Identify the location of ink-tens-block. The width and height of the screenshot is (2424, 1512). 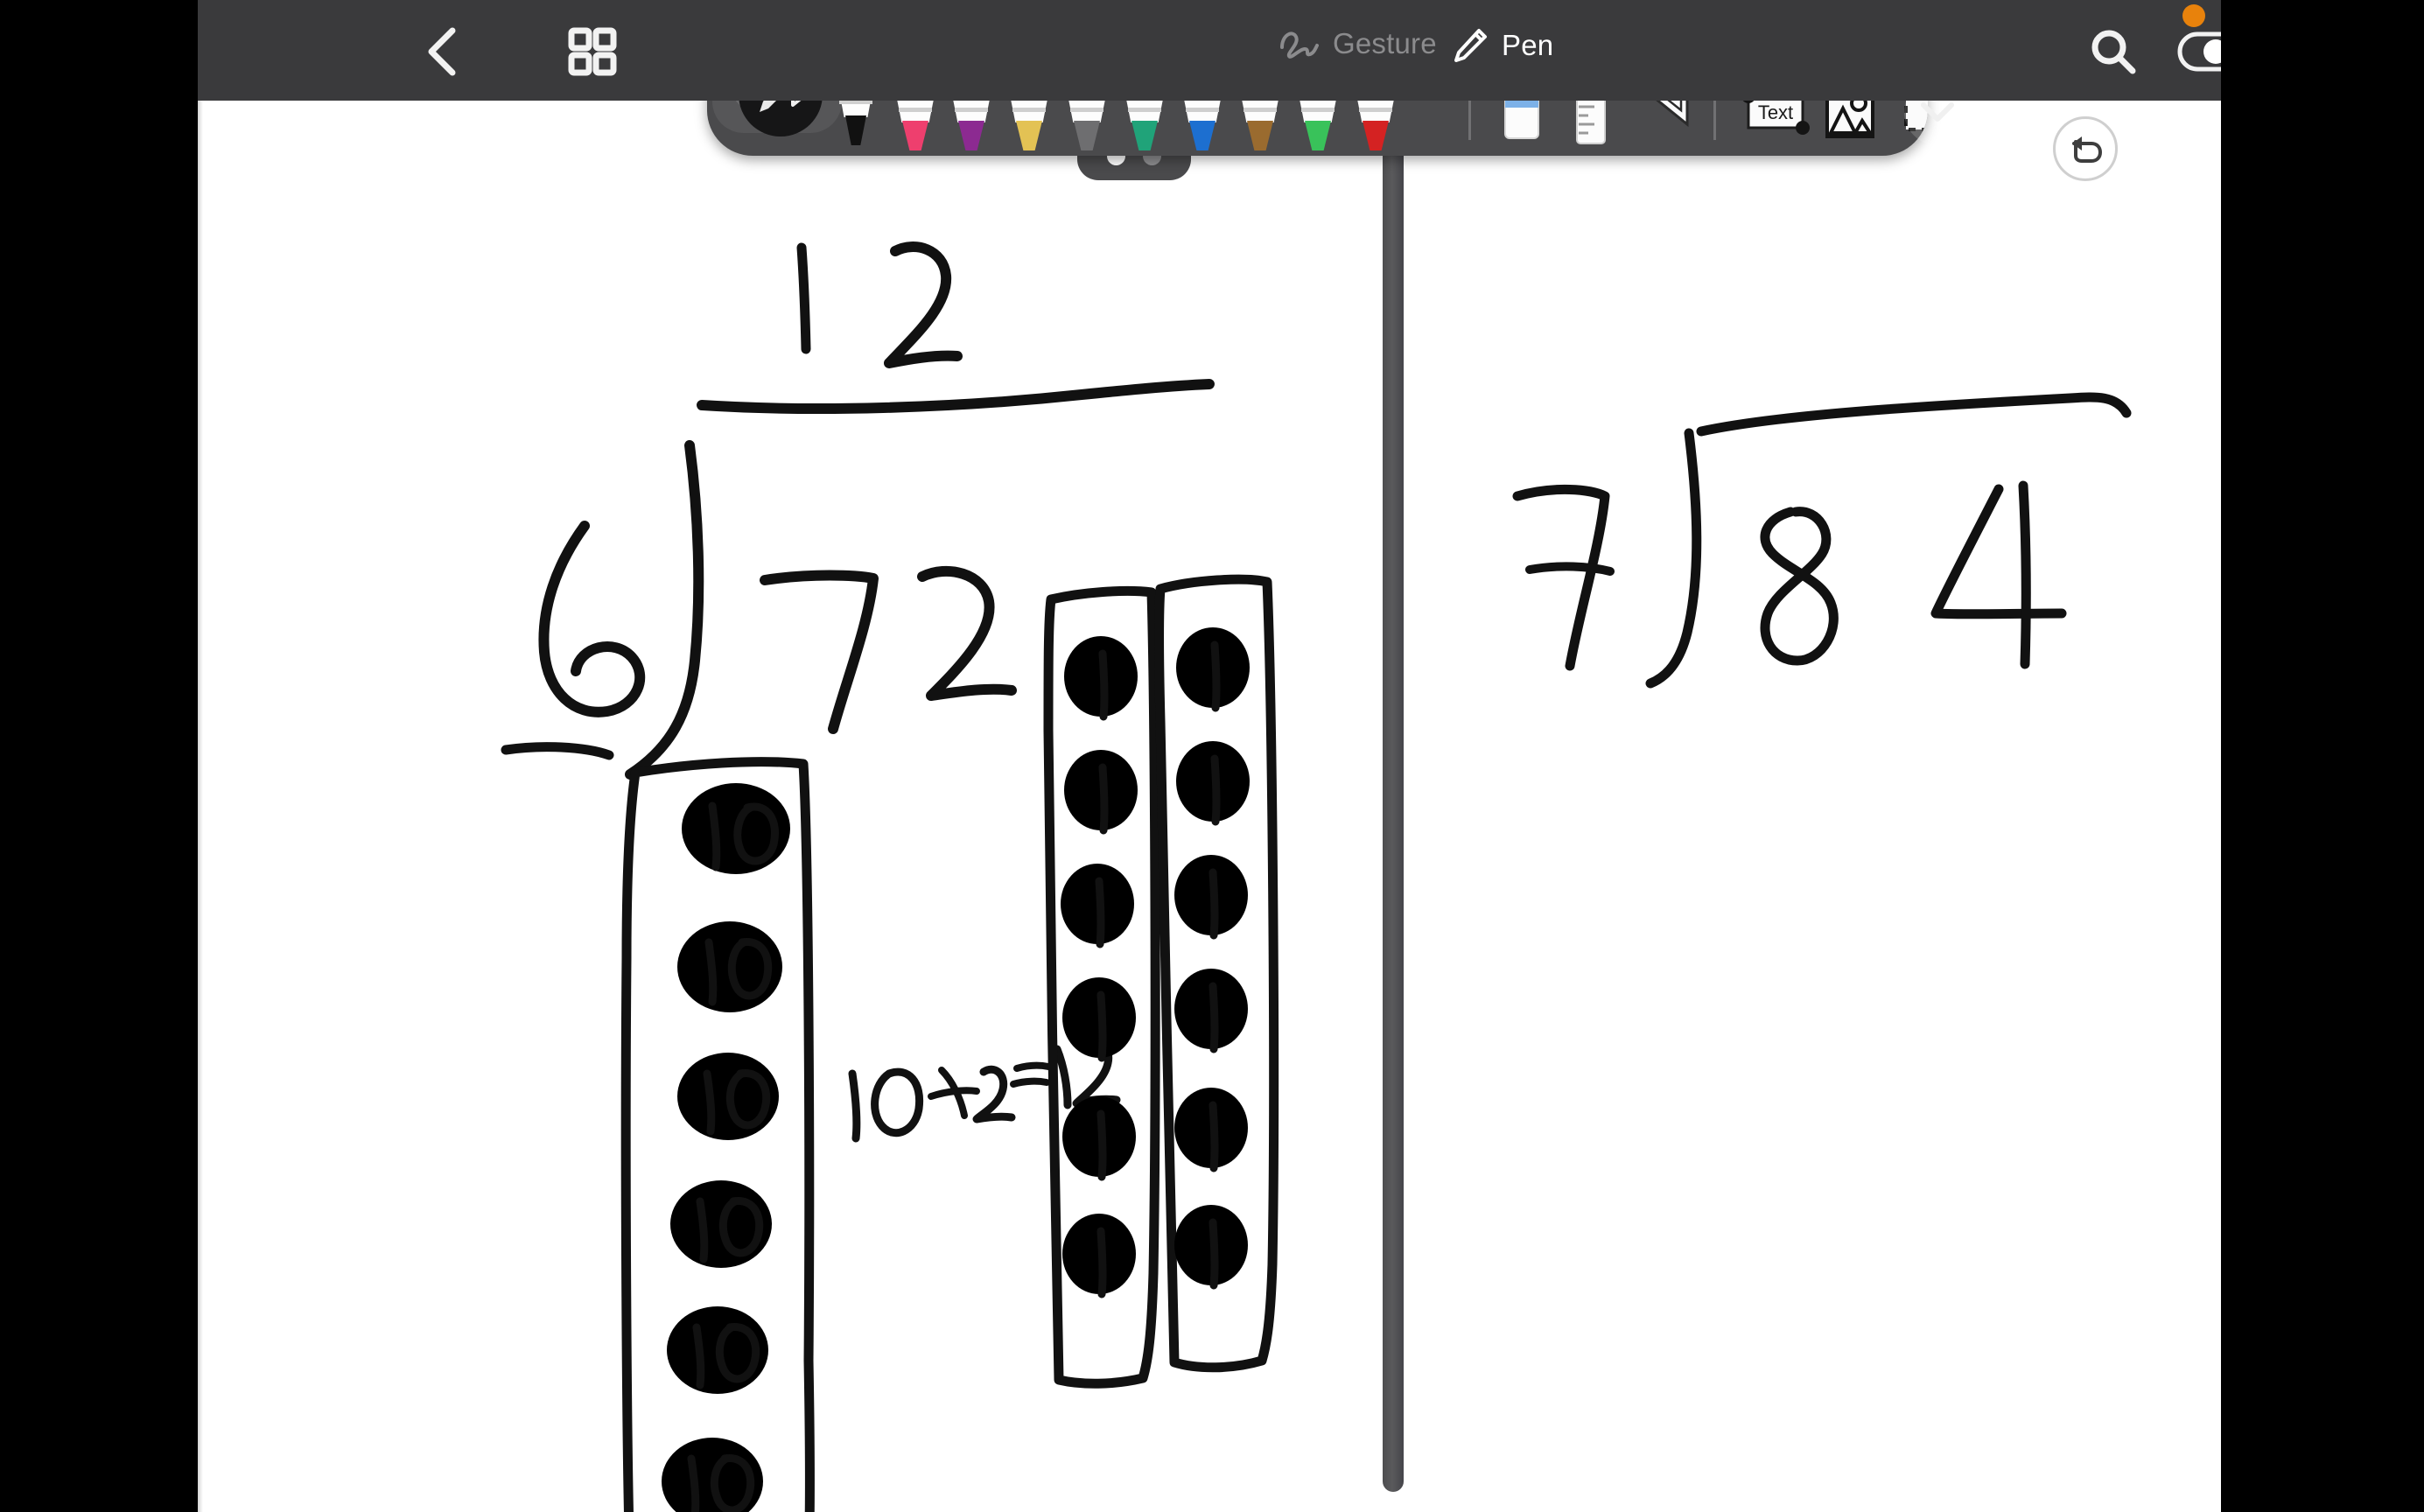
(717, 1134).